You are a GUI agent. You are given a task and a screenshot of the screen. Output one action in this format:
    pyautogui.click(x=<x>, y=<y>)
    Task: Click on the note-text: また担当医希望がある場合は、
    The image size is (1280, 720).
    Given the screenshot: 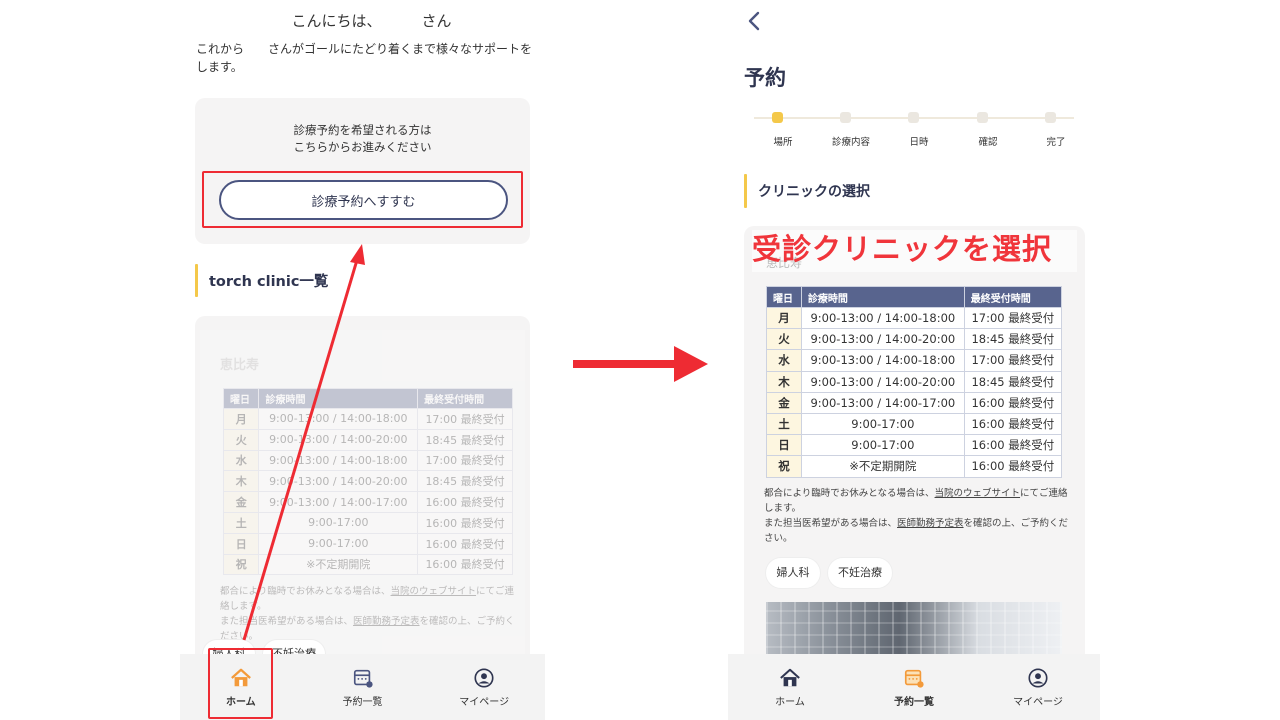 What is the action you would take?
    pyautogui.click(x=831, y=523)
    